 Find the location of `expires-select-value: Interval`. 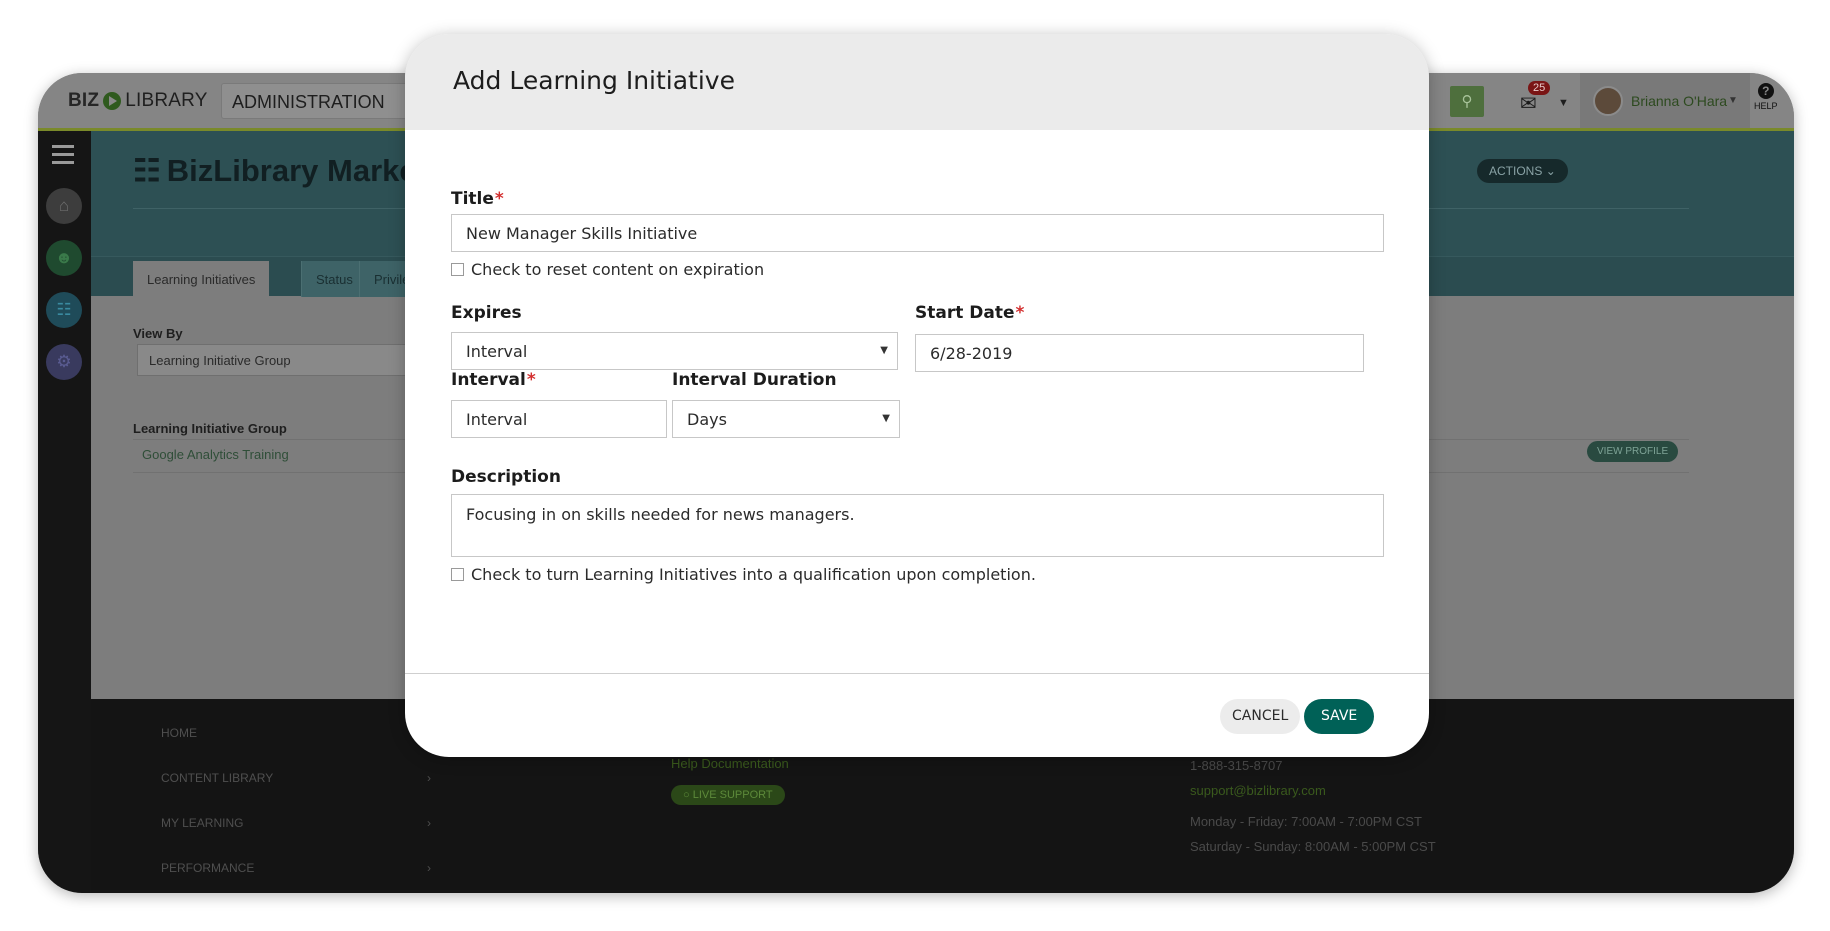

expires-select-value: Interval is located at coordinates (497, 351).